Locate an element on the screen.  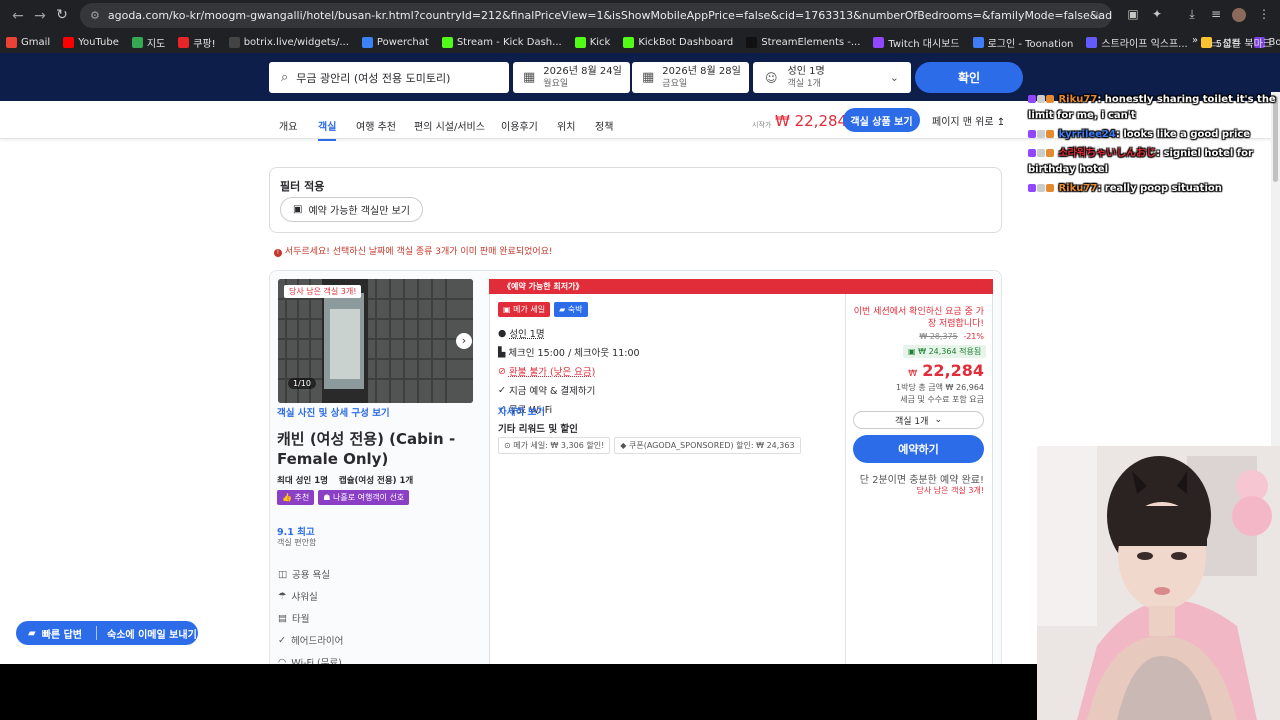
available-only-chip: ▣ 예약 가능한 객실만 보기 is located at coordinates (351, 209).